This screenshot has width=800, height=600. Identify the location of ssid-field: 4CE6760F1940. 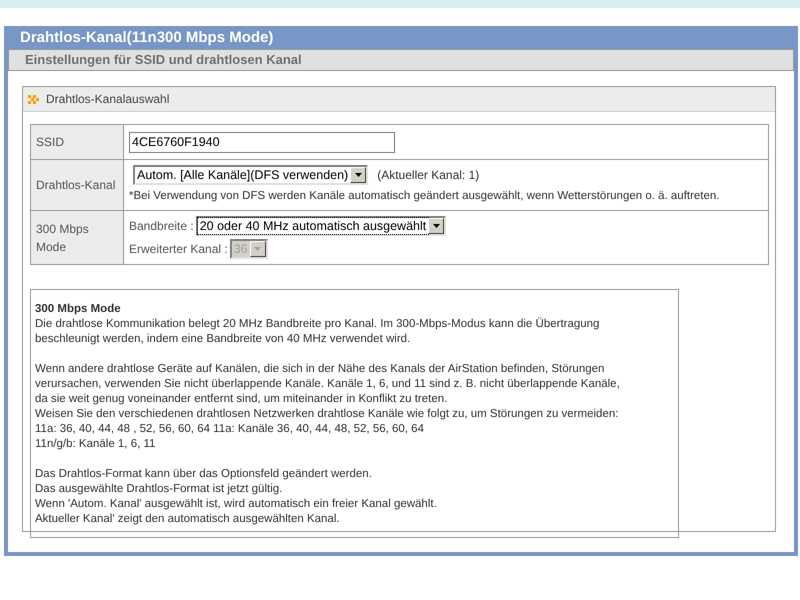
(262, 142).